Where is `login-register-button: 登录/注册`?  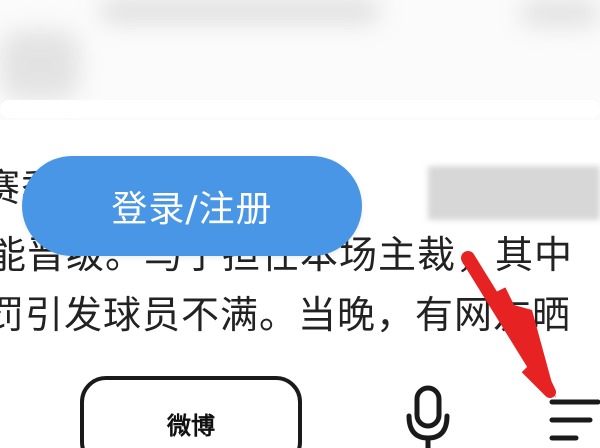
login-register-button: 登录/注册 is located at coordinates (192, 206).